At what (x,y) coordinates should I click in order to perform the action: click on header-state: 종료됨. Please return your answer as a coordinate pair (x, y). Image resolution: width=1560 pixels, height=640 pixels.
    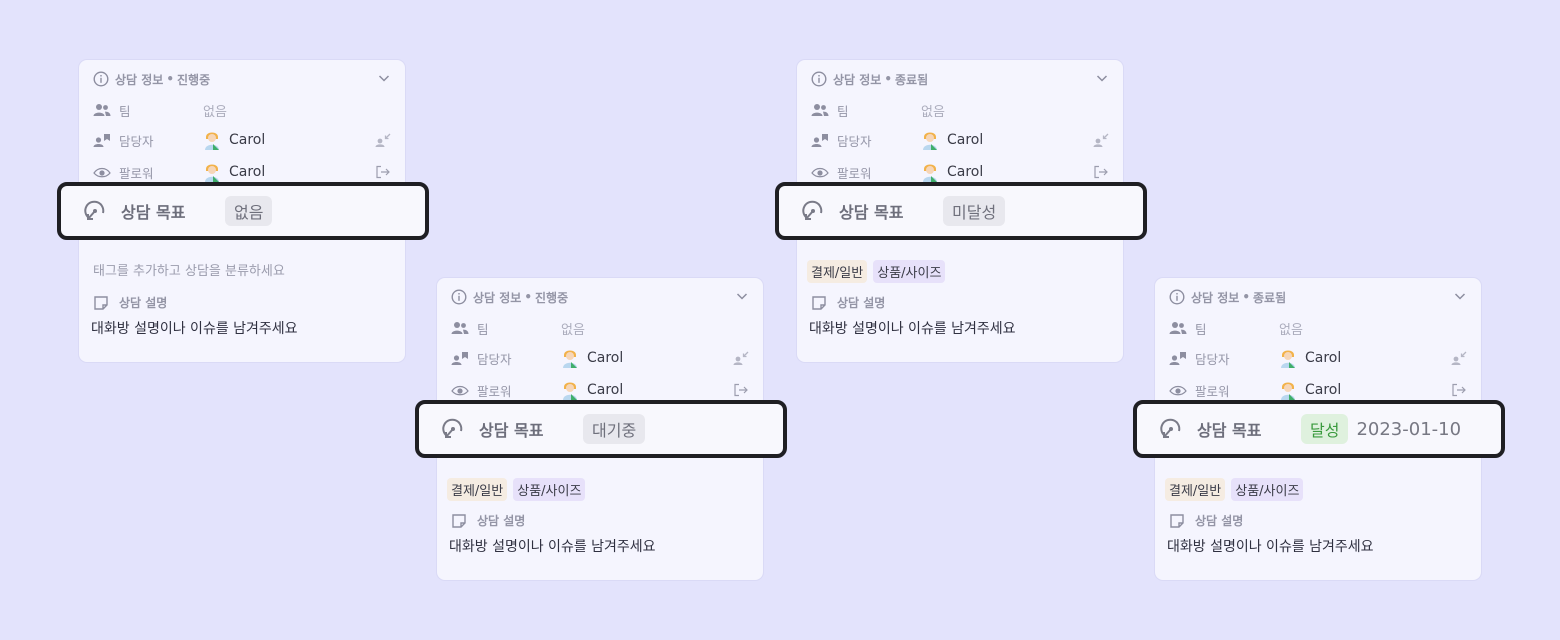
    Looking at the image, I should click on (912, 79).